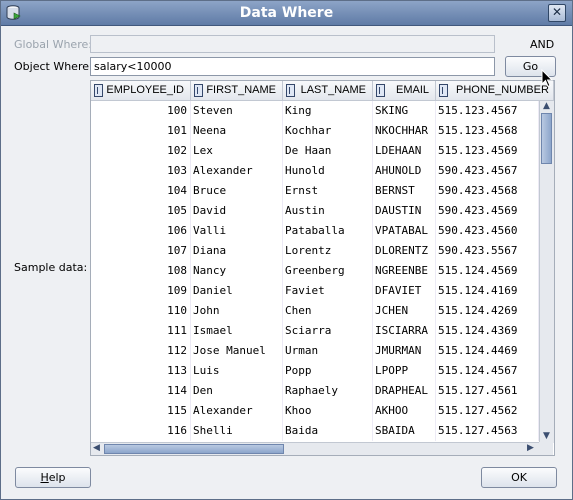 This screenshot has width=573, height=500. What do you see at coordinates (141, 331) in the screenshot?
I see `table-cell: 111` at bounding box center [141, 331].